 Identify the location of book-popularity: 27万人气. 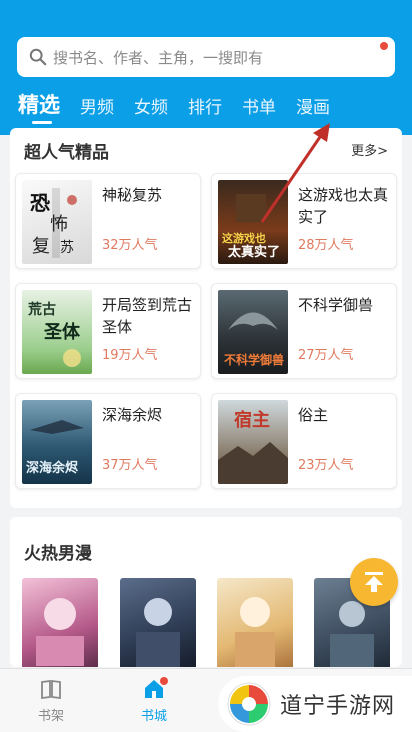
(326, 355).